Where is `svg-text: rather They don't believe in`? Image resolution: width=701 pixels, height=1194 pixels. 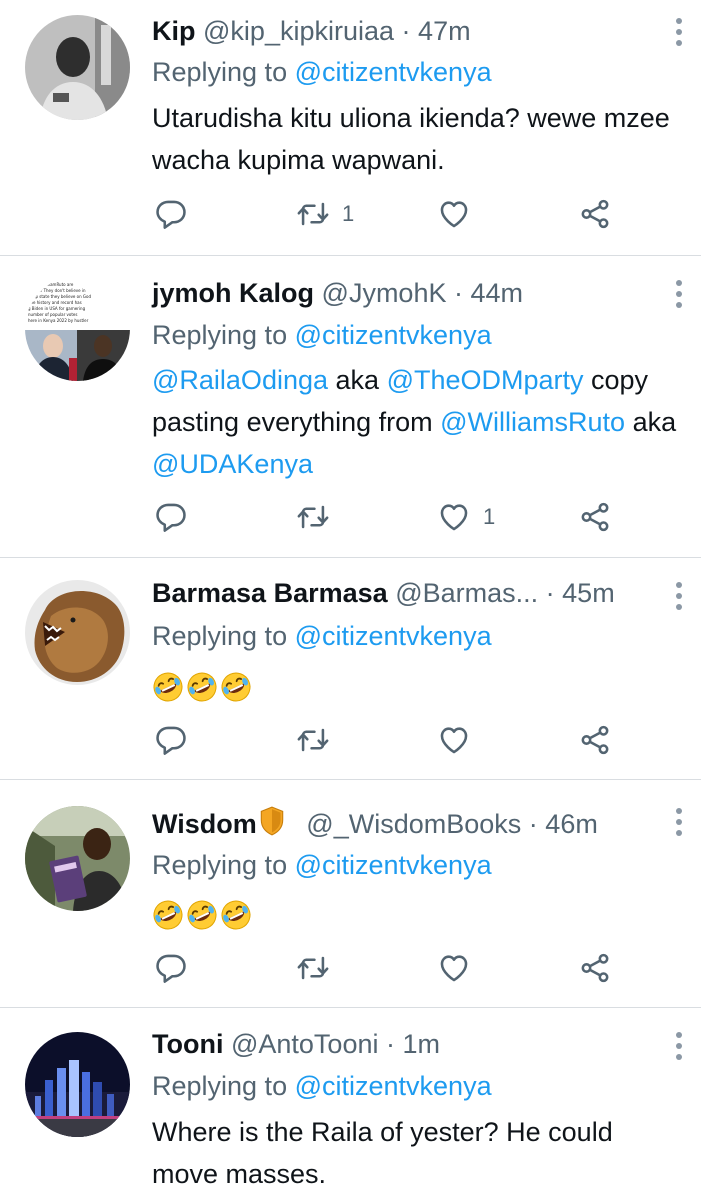 svg-text: rather They don't believe in is located at coordinates (58, 290).